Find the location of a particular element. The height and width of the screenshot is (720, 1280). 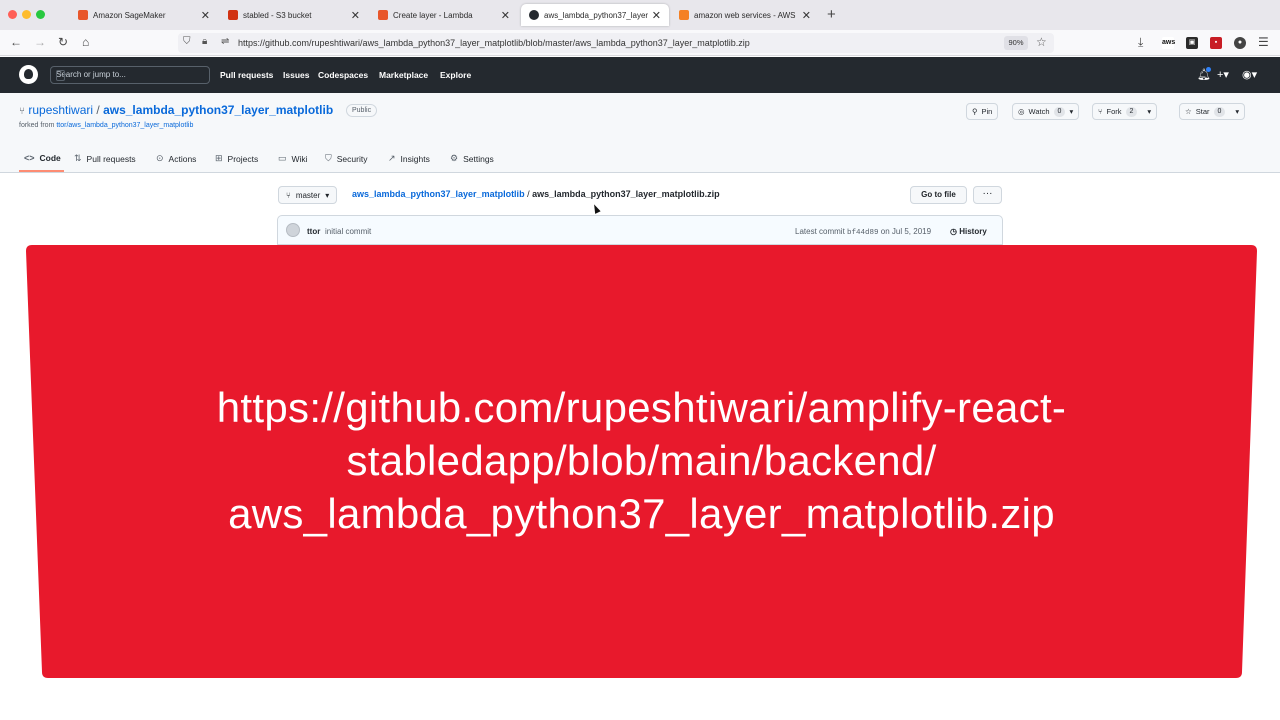

watch-button: ◎ Watch 0 ▾ is located at coordinates (1046, 111).